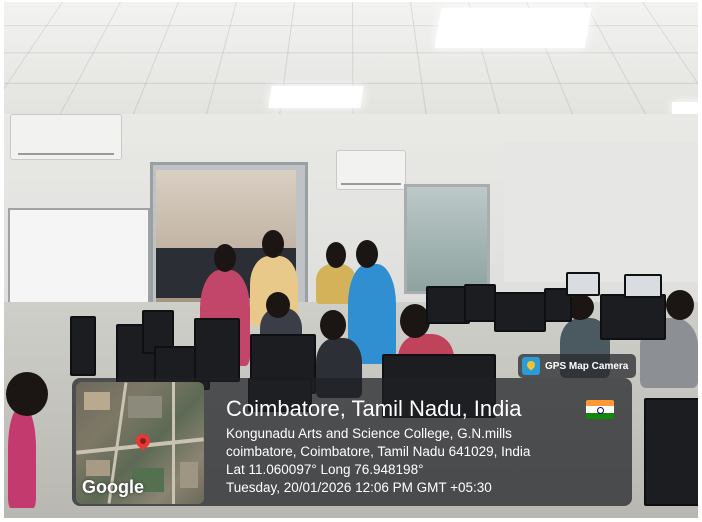  I want to click on timestamp: Tuesday, 20/01/2026 12:06 PM GMT +05:30, so click(359, 487).